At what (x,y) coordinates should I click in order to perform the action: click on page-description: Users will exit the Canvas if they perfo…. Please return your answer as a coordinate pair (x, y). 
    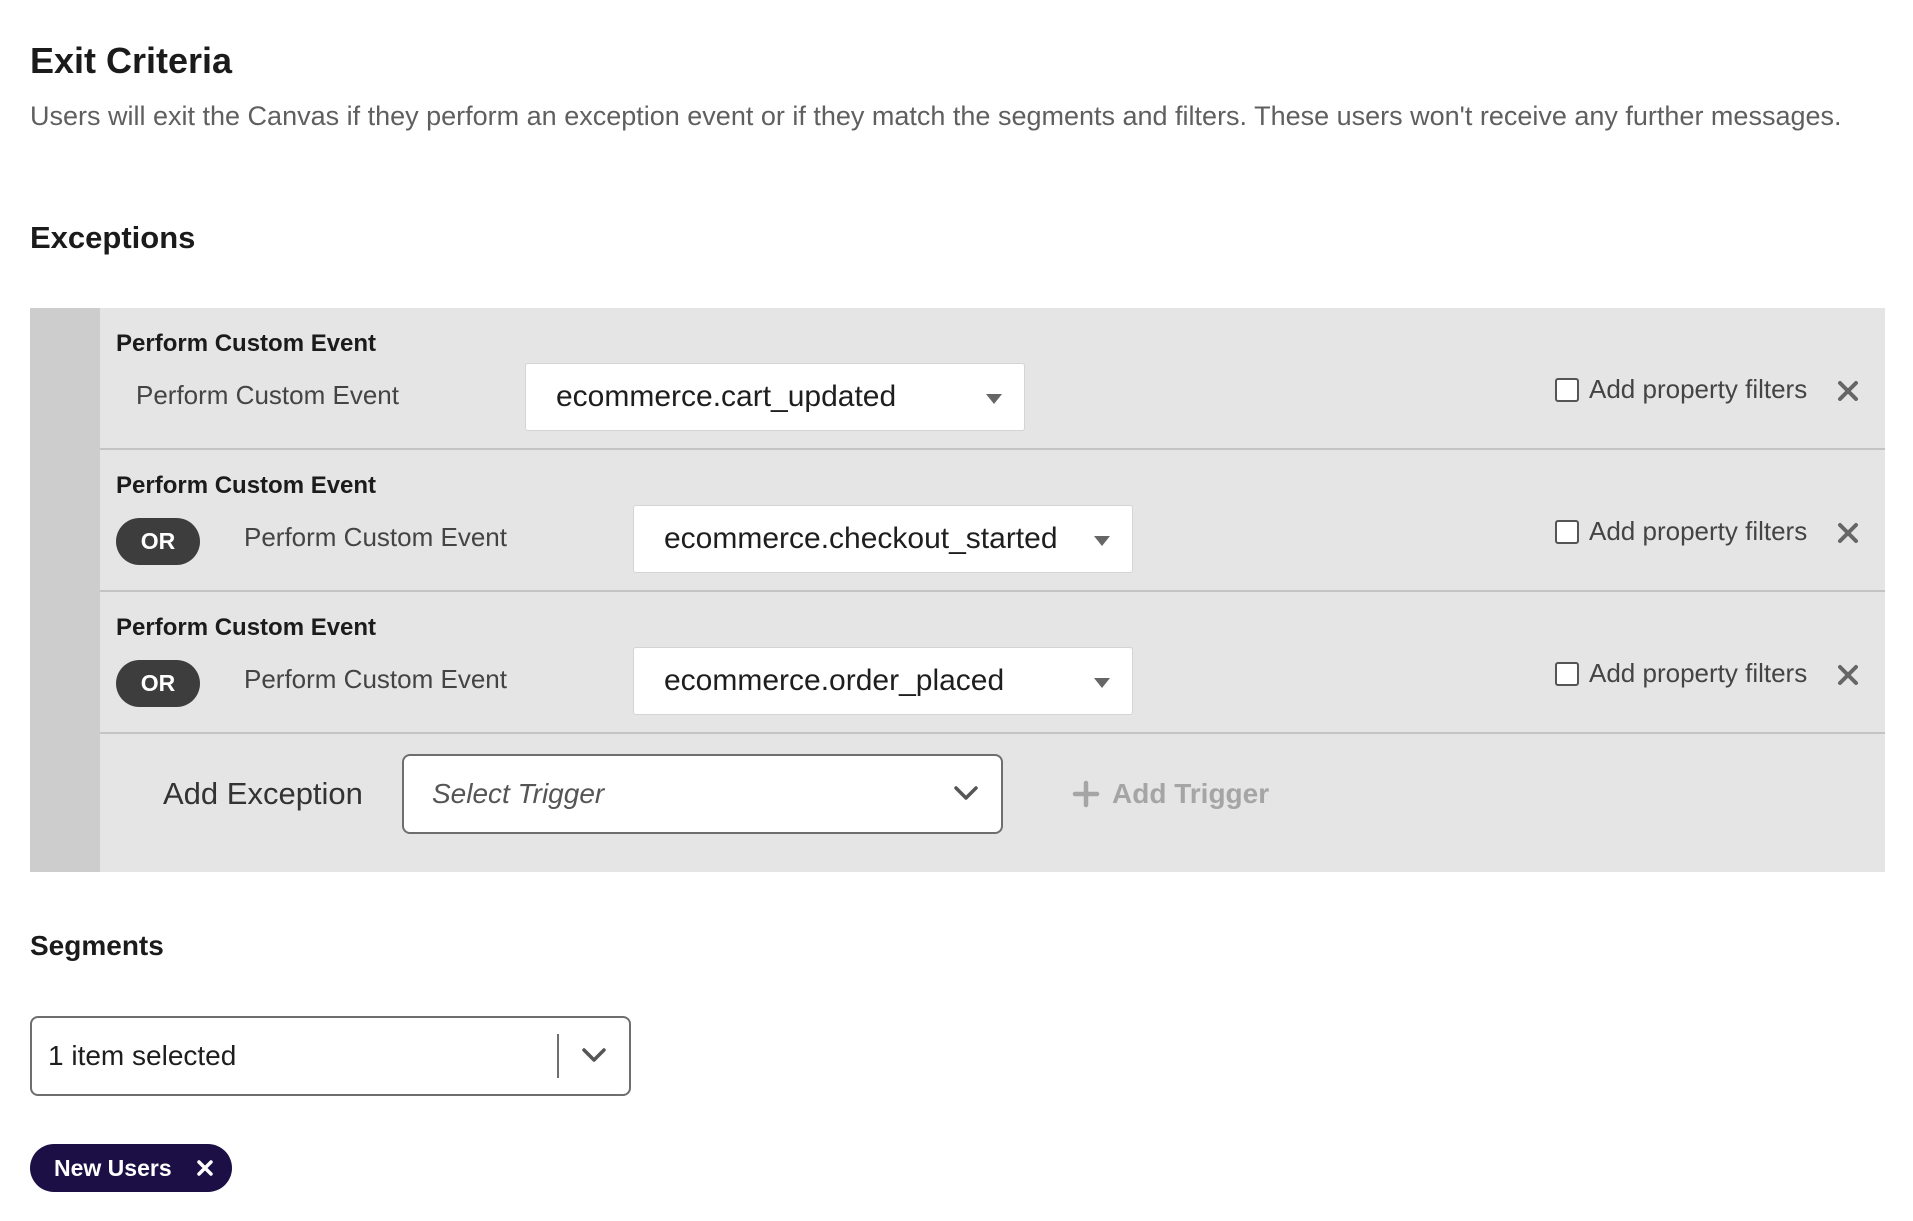
    Looking at the image, I should click on (936, 116).